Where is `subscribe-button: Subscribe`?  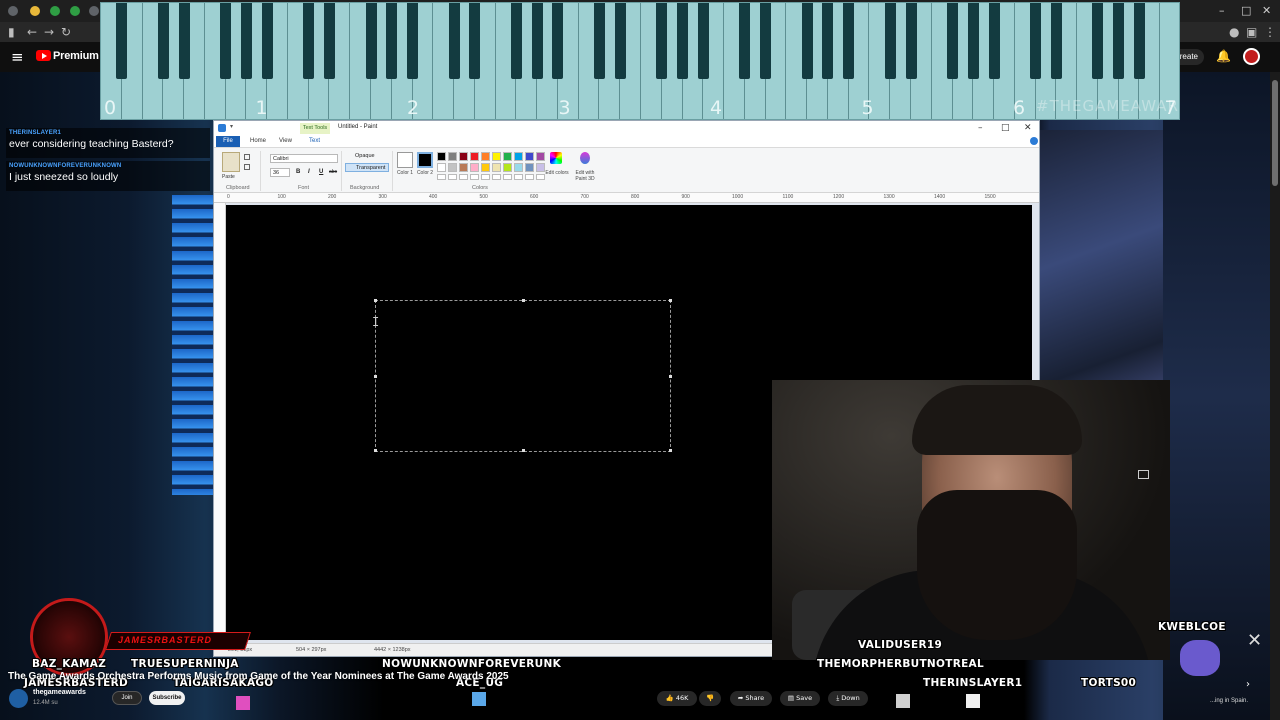 subscribe-button: Subscribe is located at coordinates (167, 698).